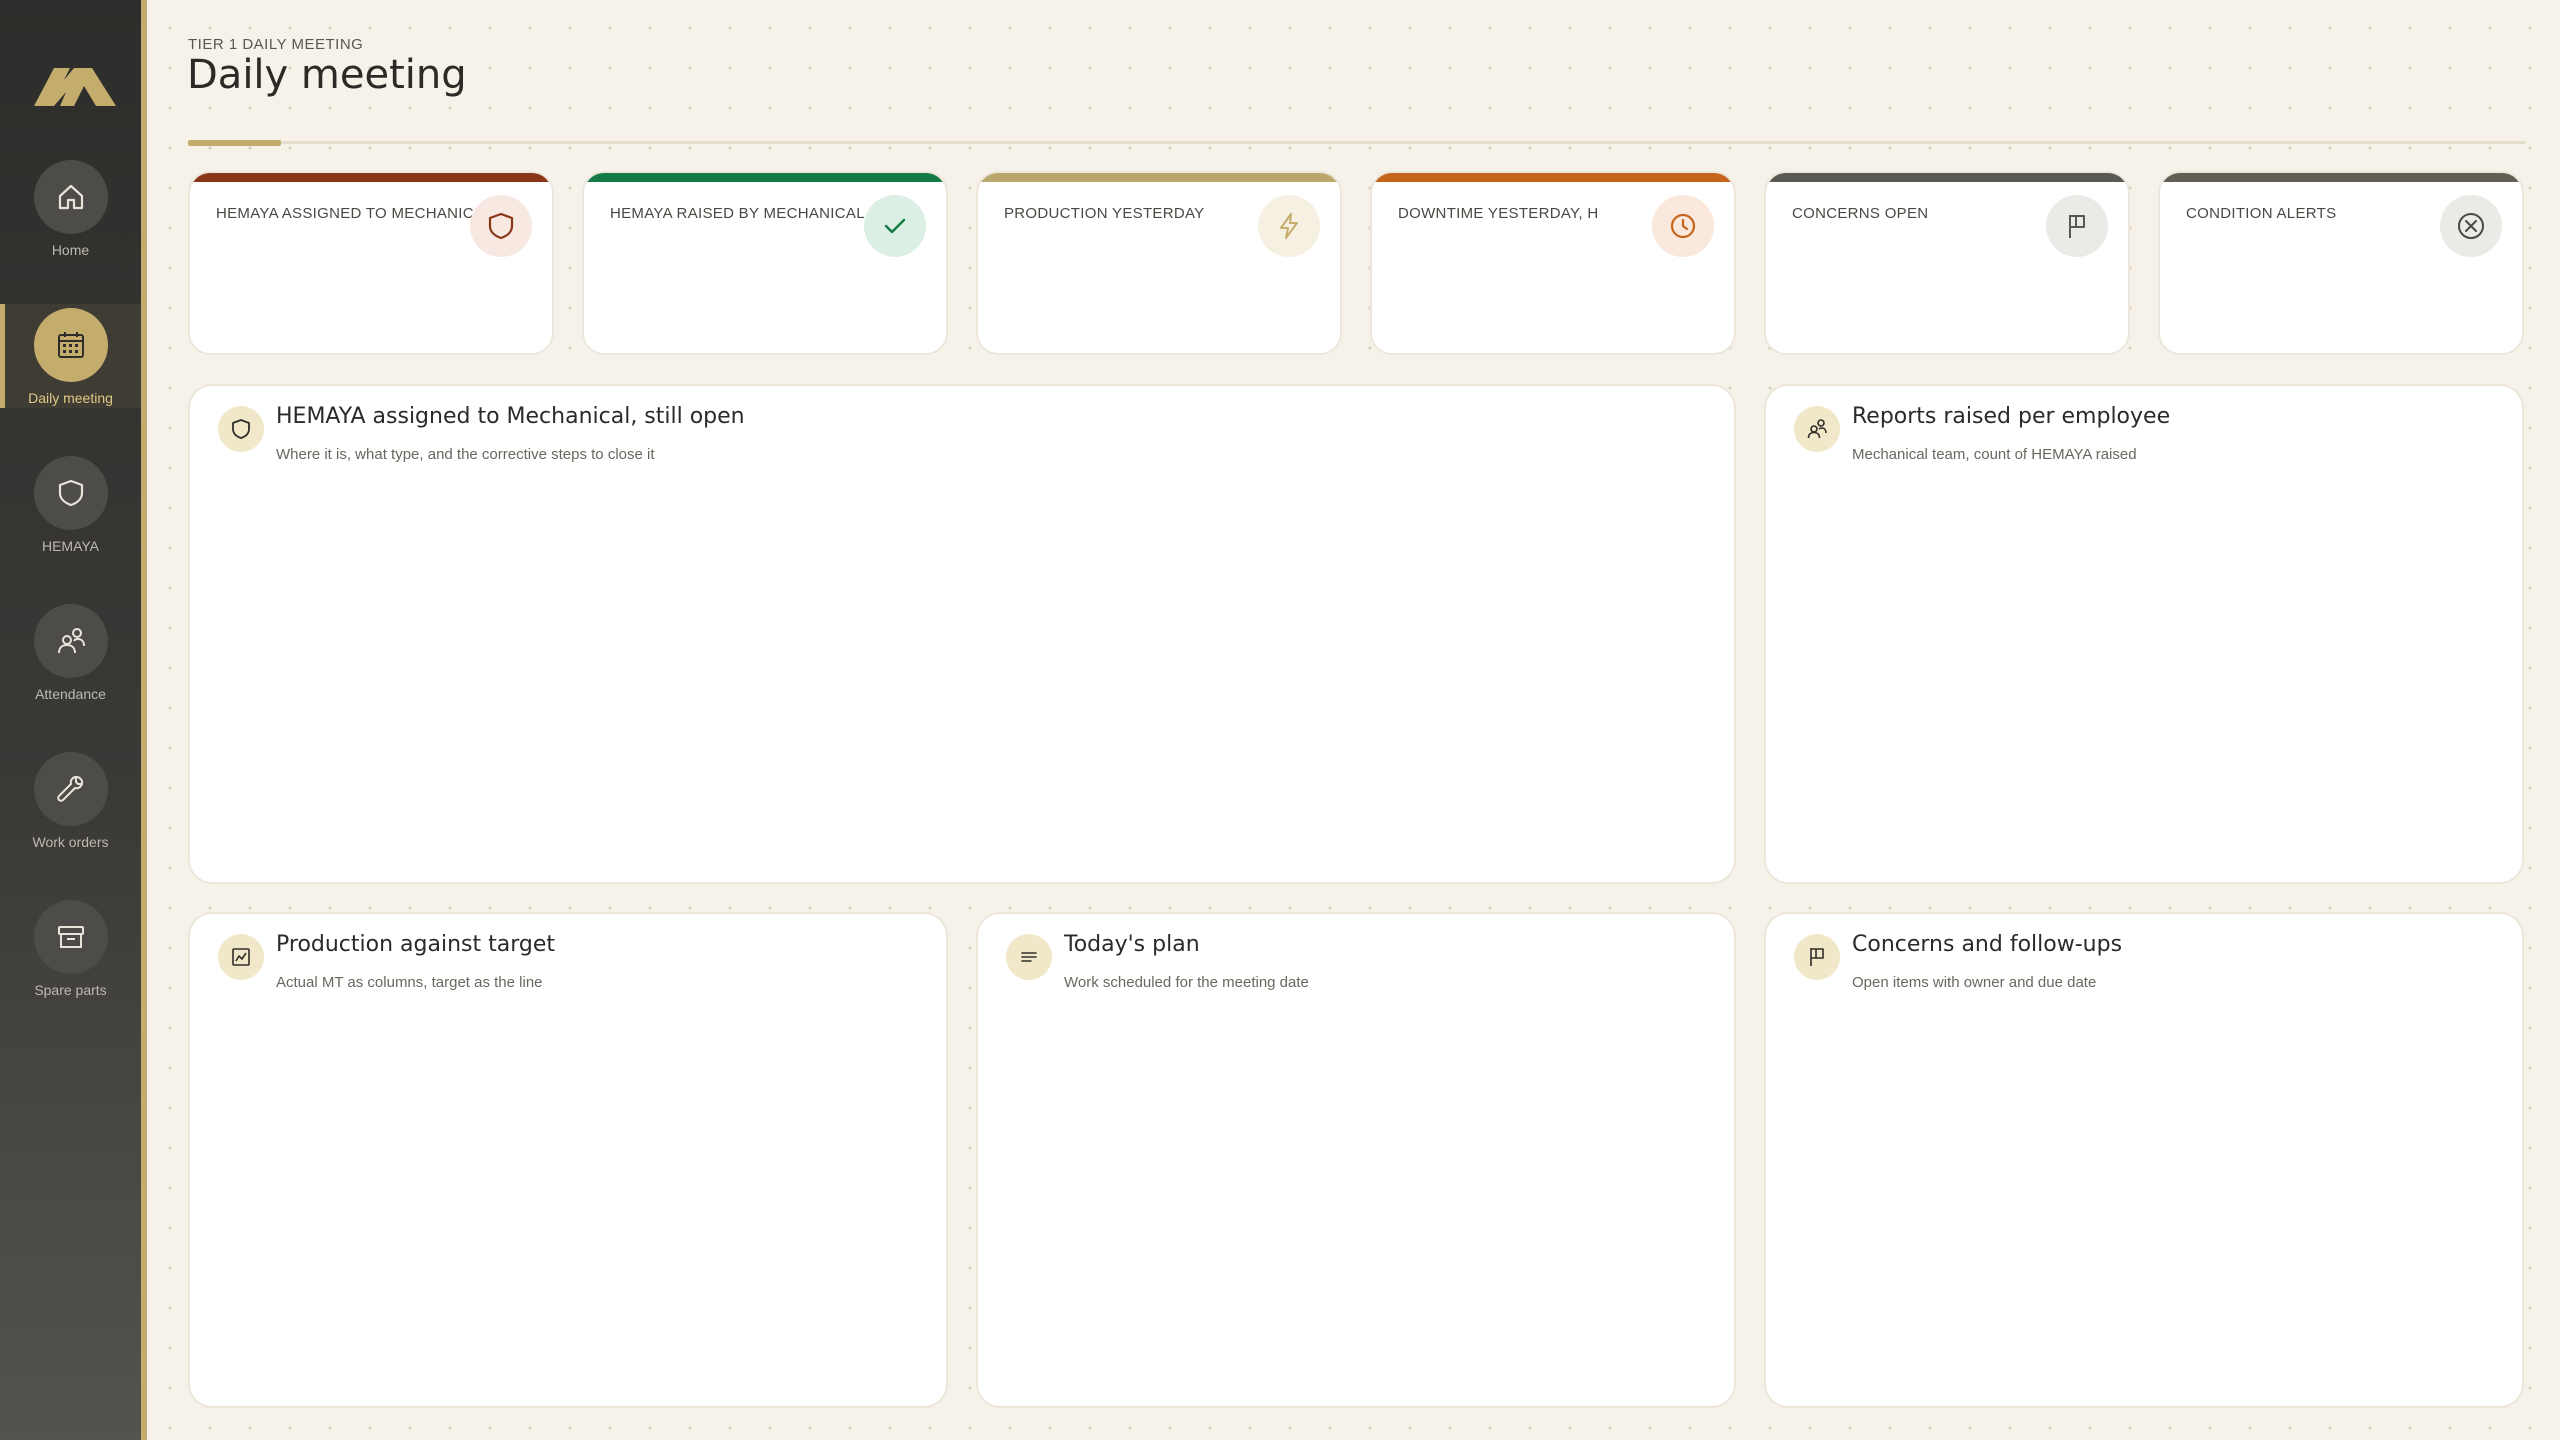  I want to click on nav-spare-parts: Spare parts, so click(70, 952).